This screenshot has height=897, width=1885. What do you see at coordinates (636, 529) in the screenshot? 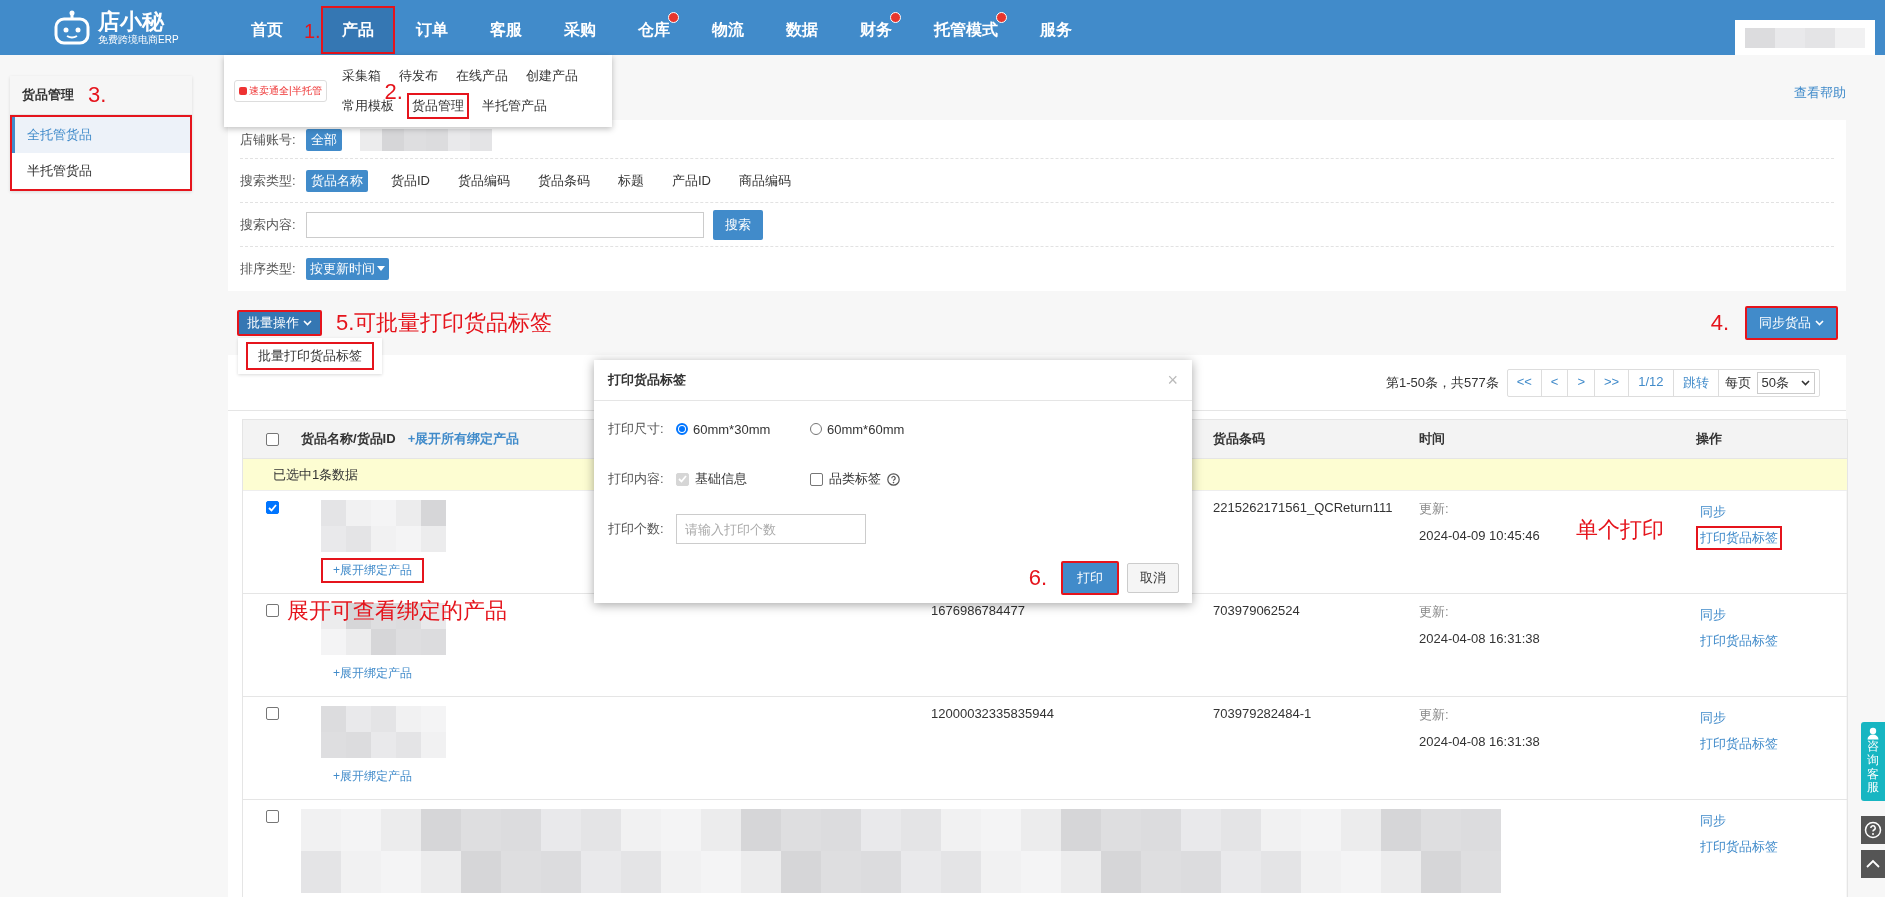
I see `field-label: 打印个数:` at bounding box center [636, 529].